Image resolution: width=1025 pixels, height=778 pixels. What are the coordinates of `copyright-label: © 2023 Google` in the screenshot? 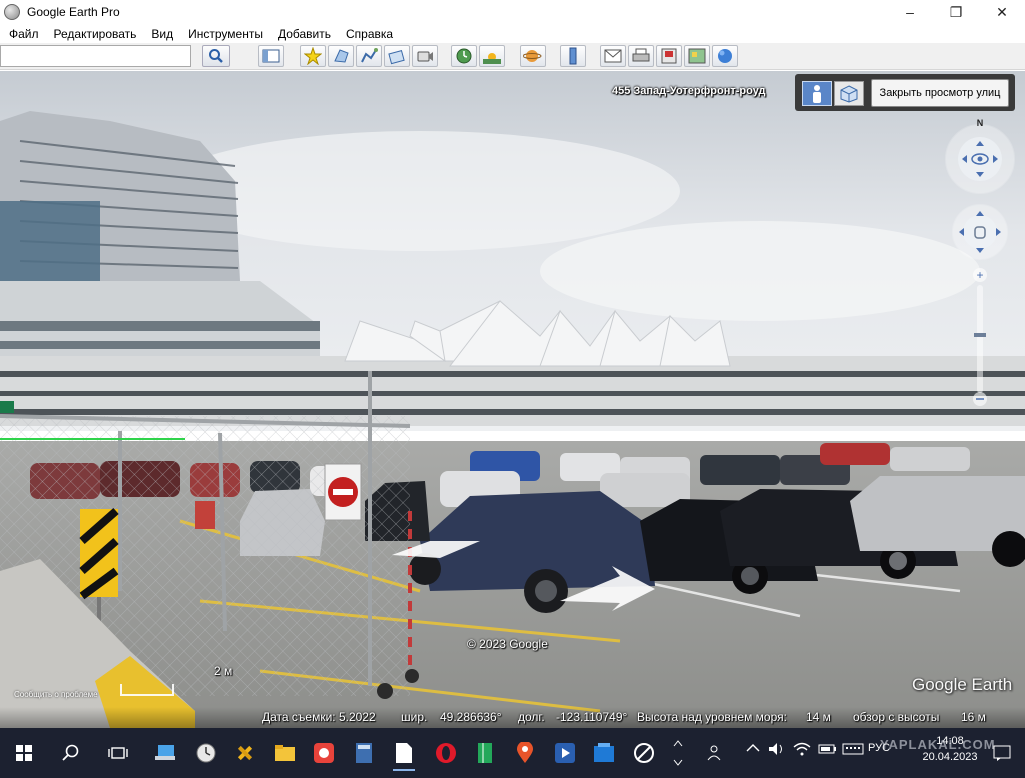 It's located at (507, 644).